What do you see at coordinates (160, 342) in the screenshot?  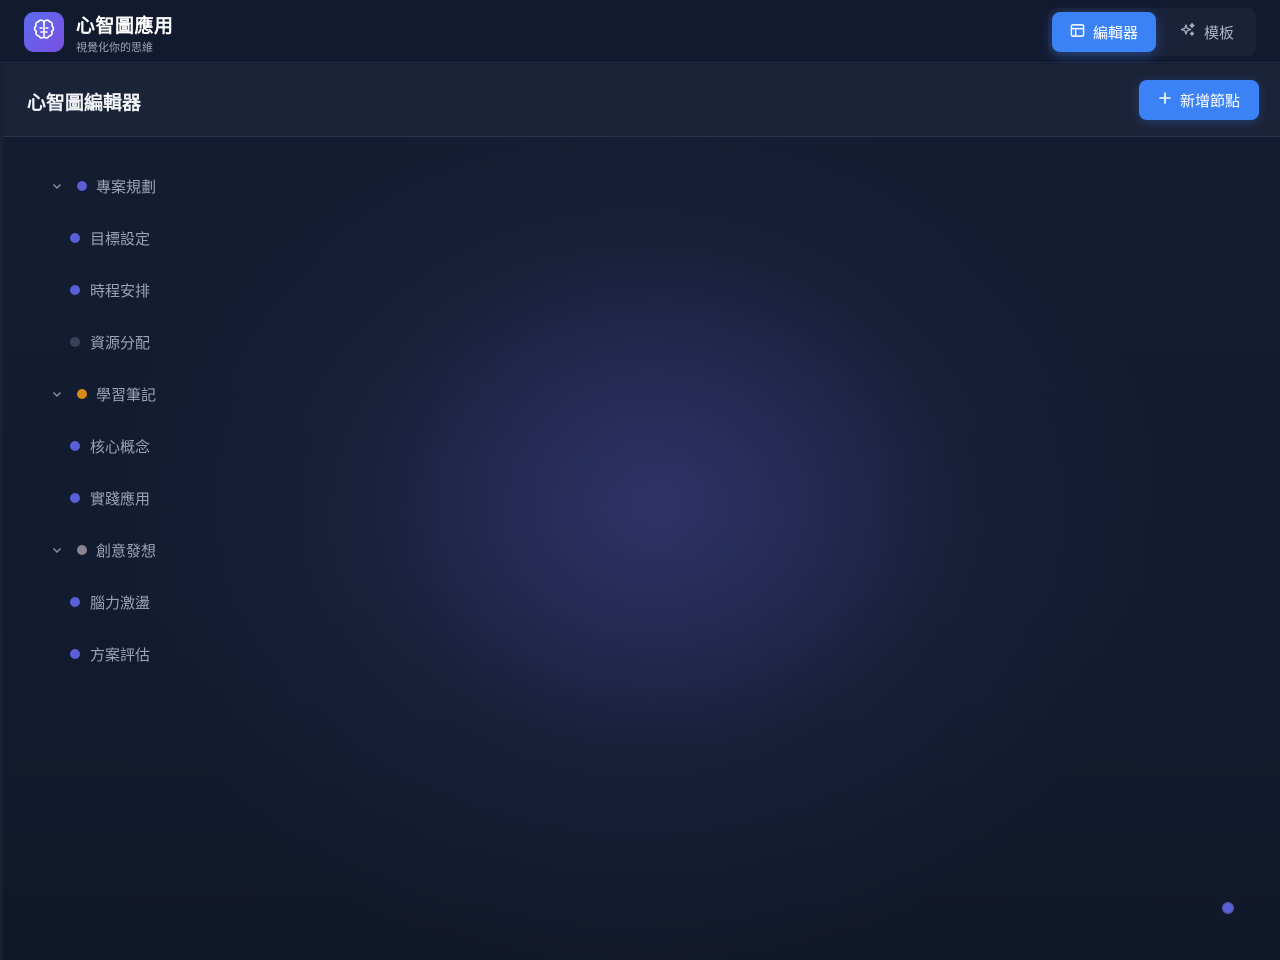 I see `tree-node-child: 資源分配` at bounding box center [160, 342].